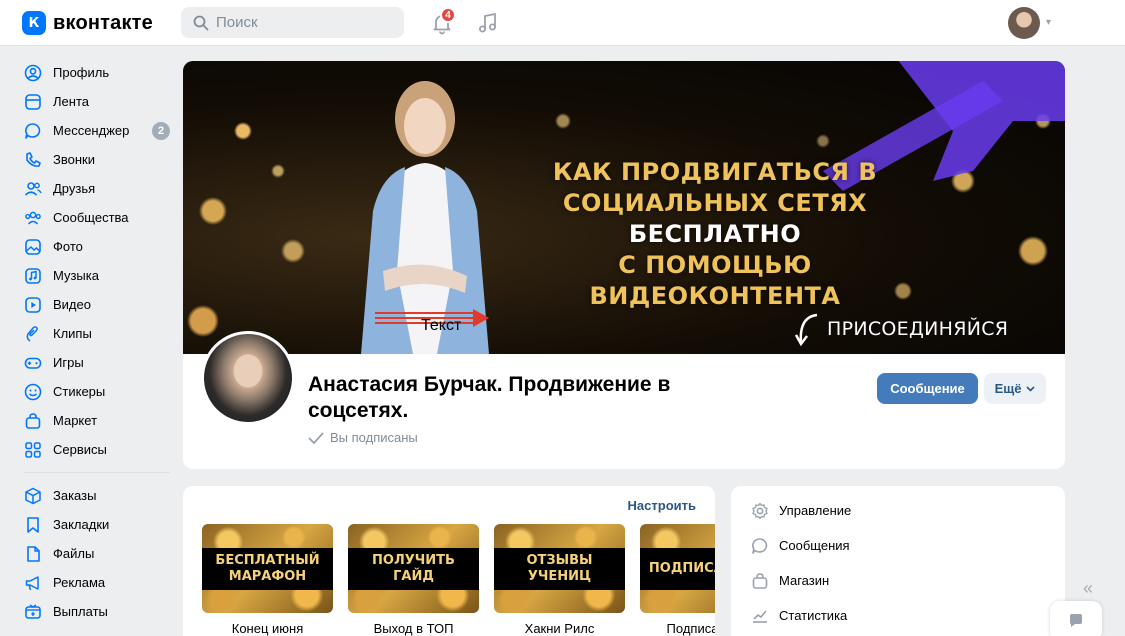 The image size is (1125, 636). What do you see at coordinates (267, 628) in the screenshot?
I see `link-tile-label: Конец июня` at bounding box center [267, 628].